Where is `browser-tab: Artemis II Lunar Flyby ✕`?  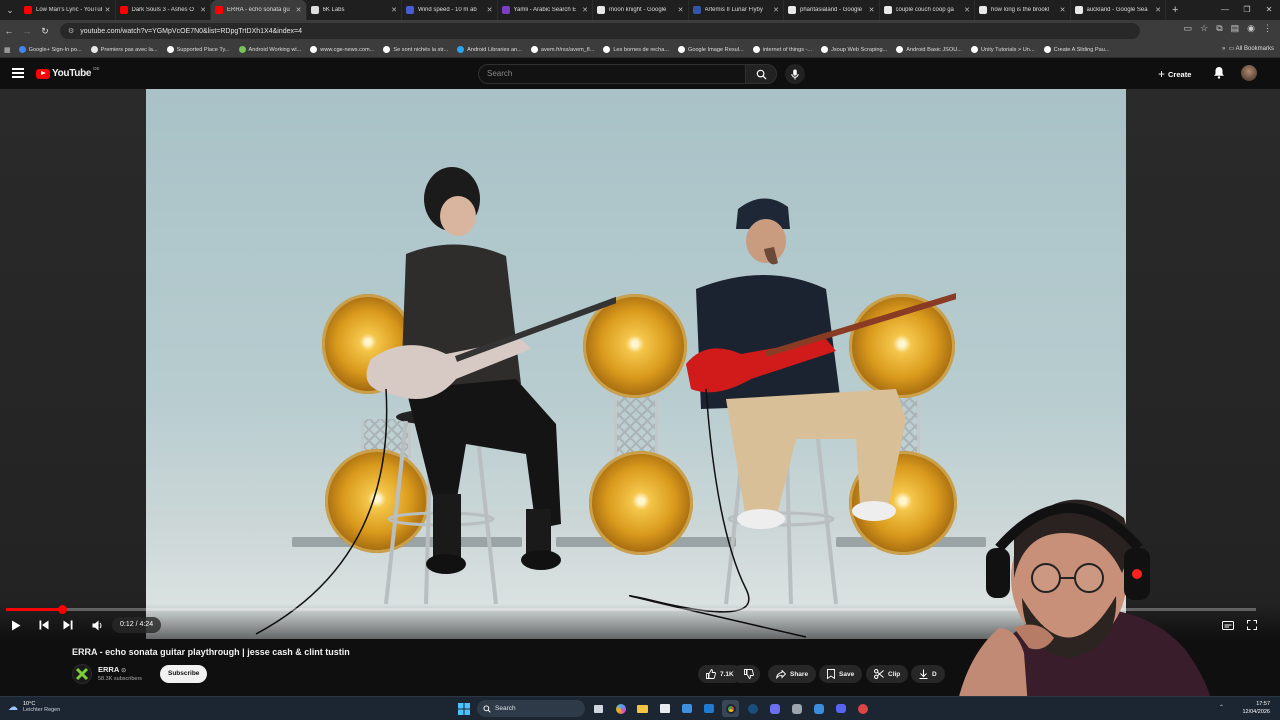
browser-tab: Artemis II Lunar Flyby ✕ is located at coordinates (736, 10).